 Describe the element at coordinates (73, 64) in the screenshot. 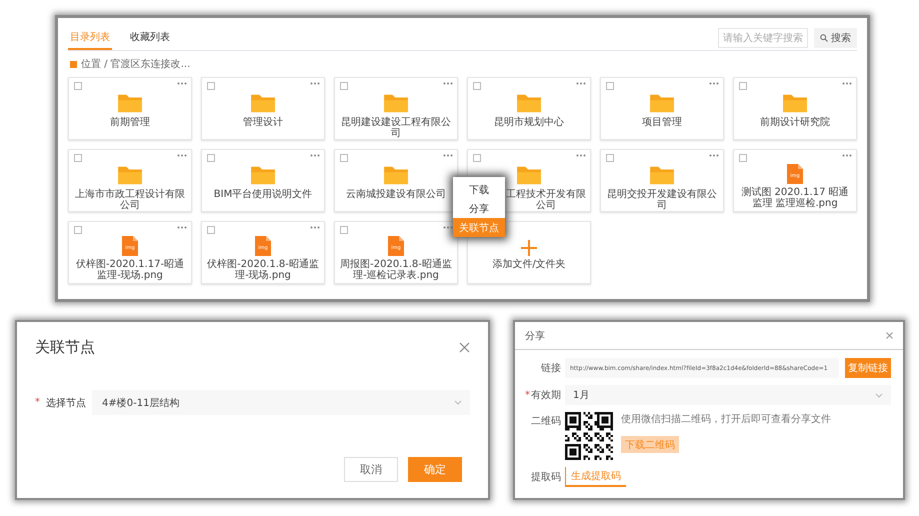

I see `location-icon` at that location.